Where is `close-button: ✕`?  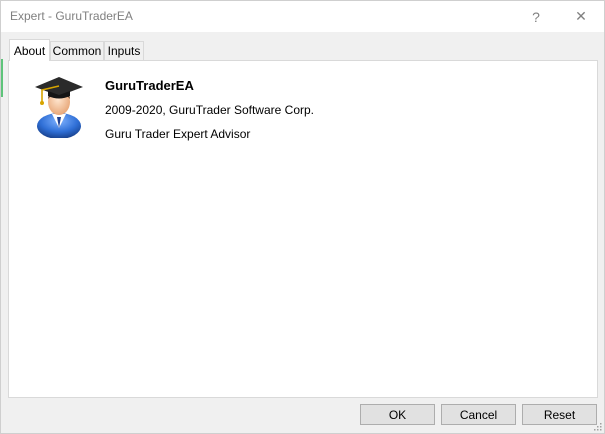 close-button: ✕ is located at coordinates (581, 16).